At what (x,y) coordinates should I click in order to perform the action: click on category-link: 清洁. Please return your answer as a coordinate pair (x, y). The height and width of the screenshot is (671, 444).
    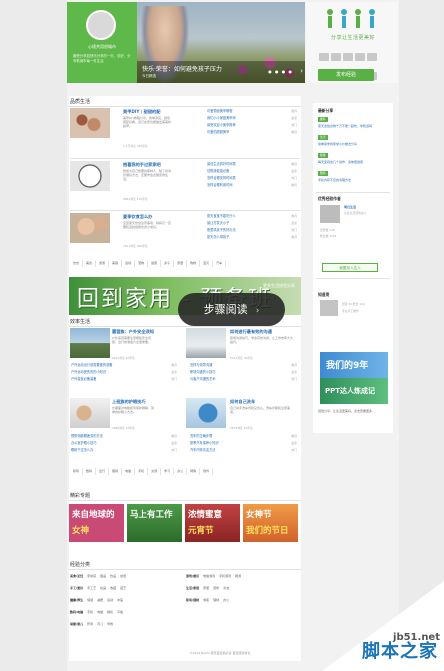
    Looking at the image, I should click on (226, 588).